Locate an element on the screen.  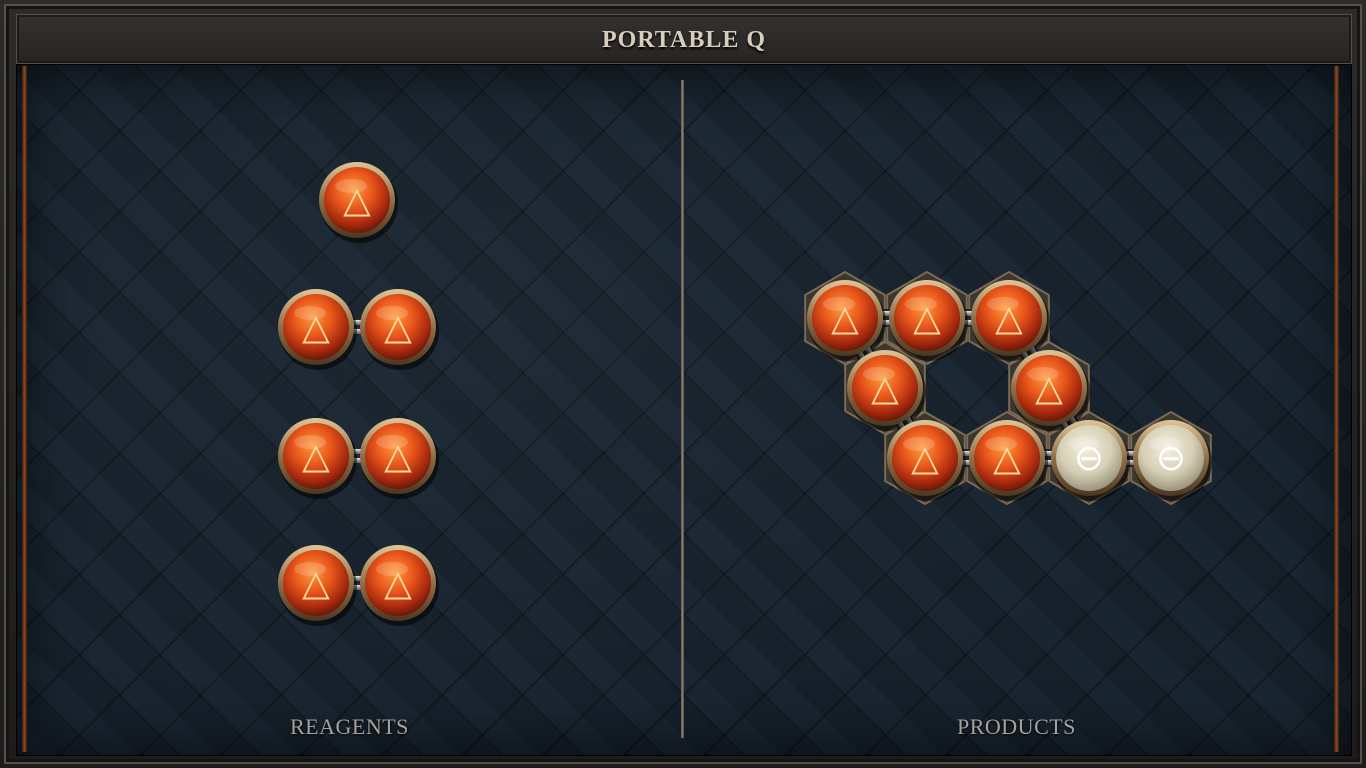
right-copper-rail is located at coordinates (1336, 409).